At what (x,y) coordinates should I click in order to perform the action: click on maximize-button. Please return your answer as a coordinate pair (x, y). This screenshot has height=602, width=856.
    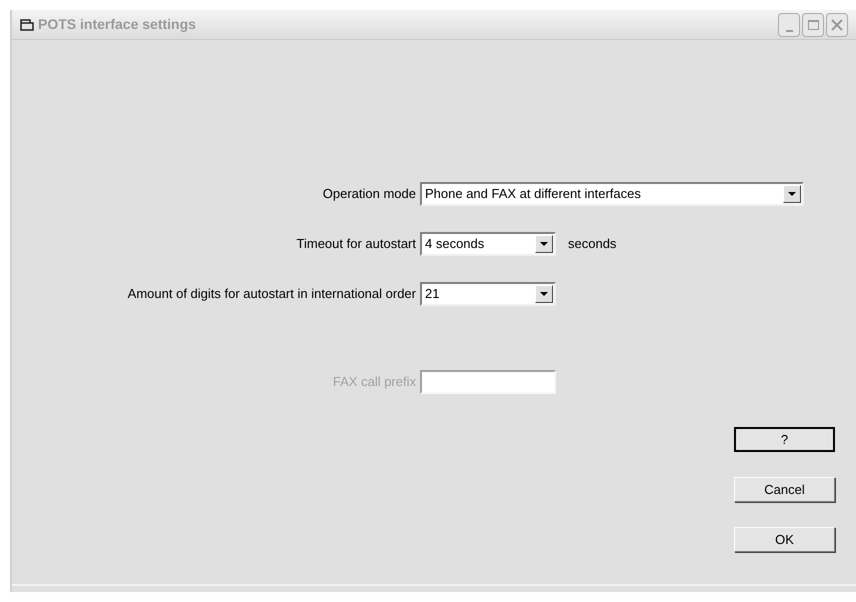
    Looking at the image, I should click on (813, 24).